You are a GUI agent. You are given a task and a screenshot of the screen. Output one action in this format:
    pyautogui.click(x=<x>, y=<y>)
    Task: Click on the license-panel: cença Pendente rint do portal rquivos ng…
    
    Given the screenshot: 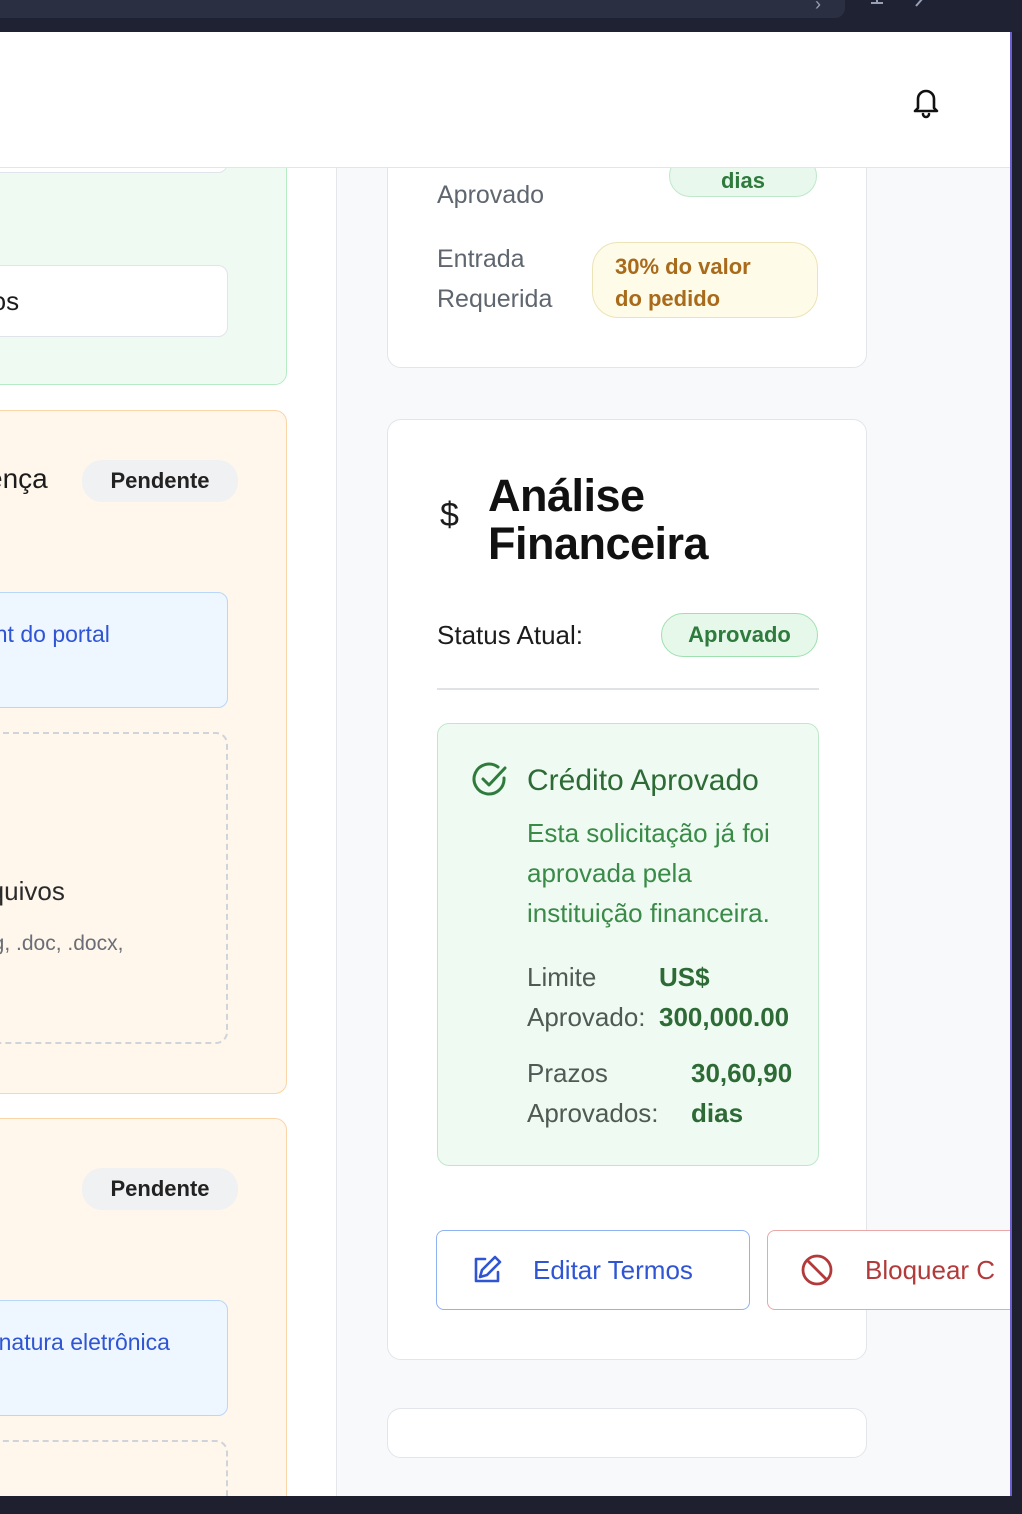 What is the action you would take?
    pyautogui.click(x=143, y=752)
    